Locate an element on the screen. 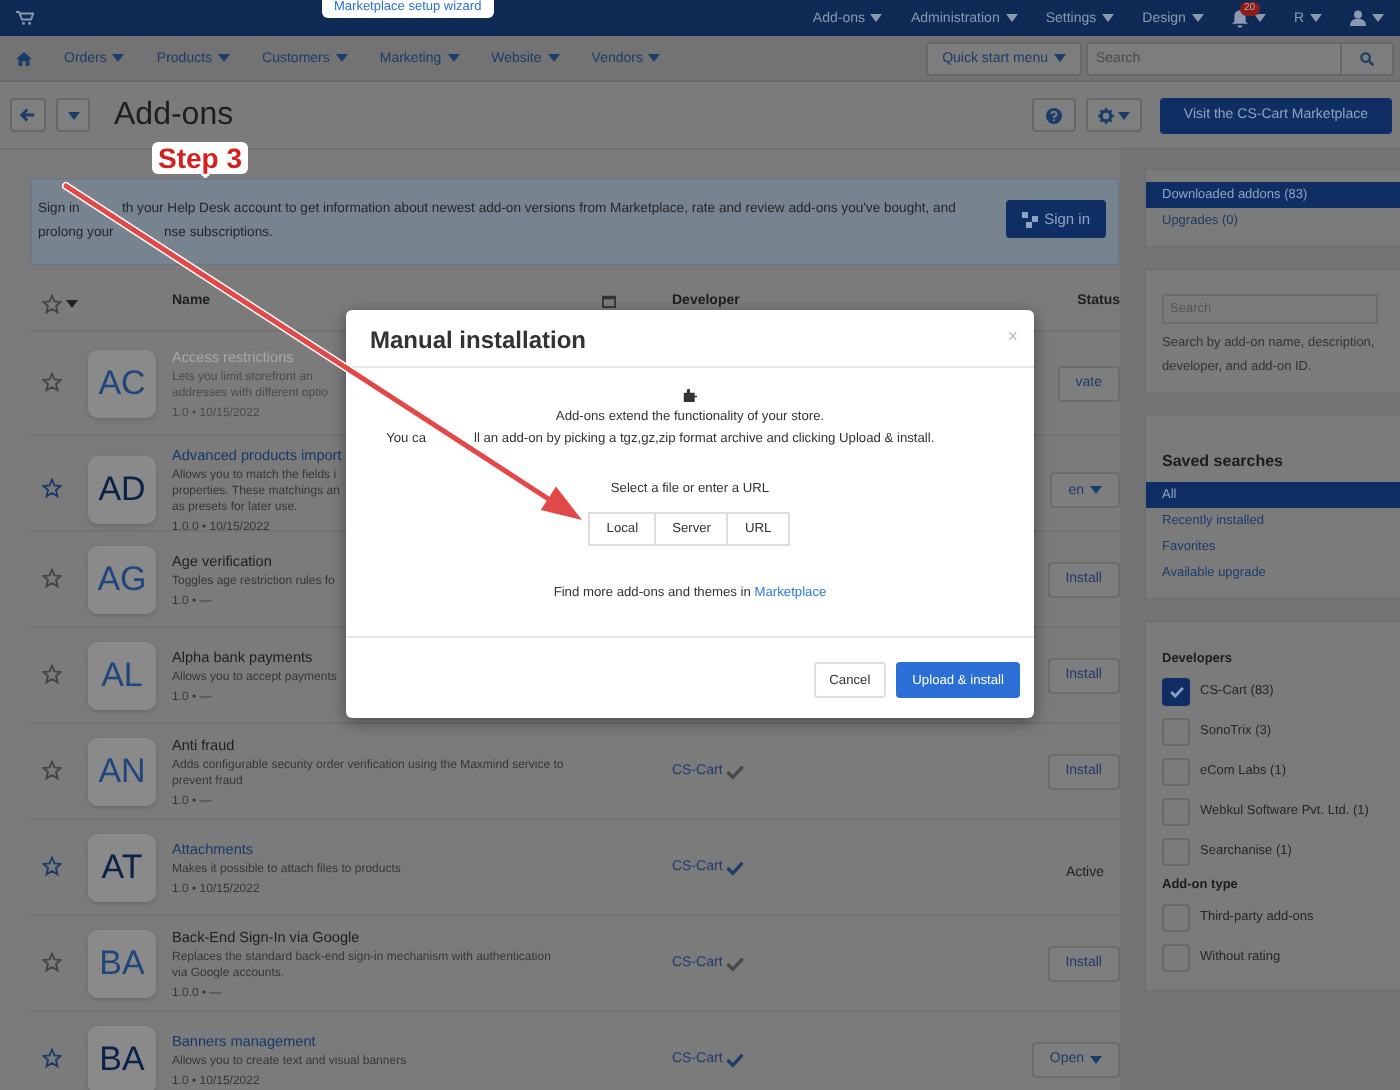 Image resolution: width=1400 pixels, height=1090 pixels. calendar-icon is located at coordinates (609, 301).